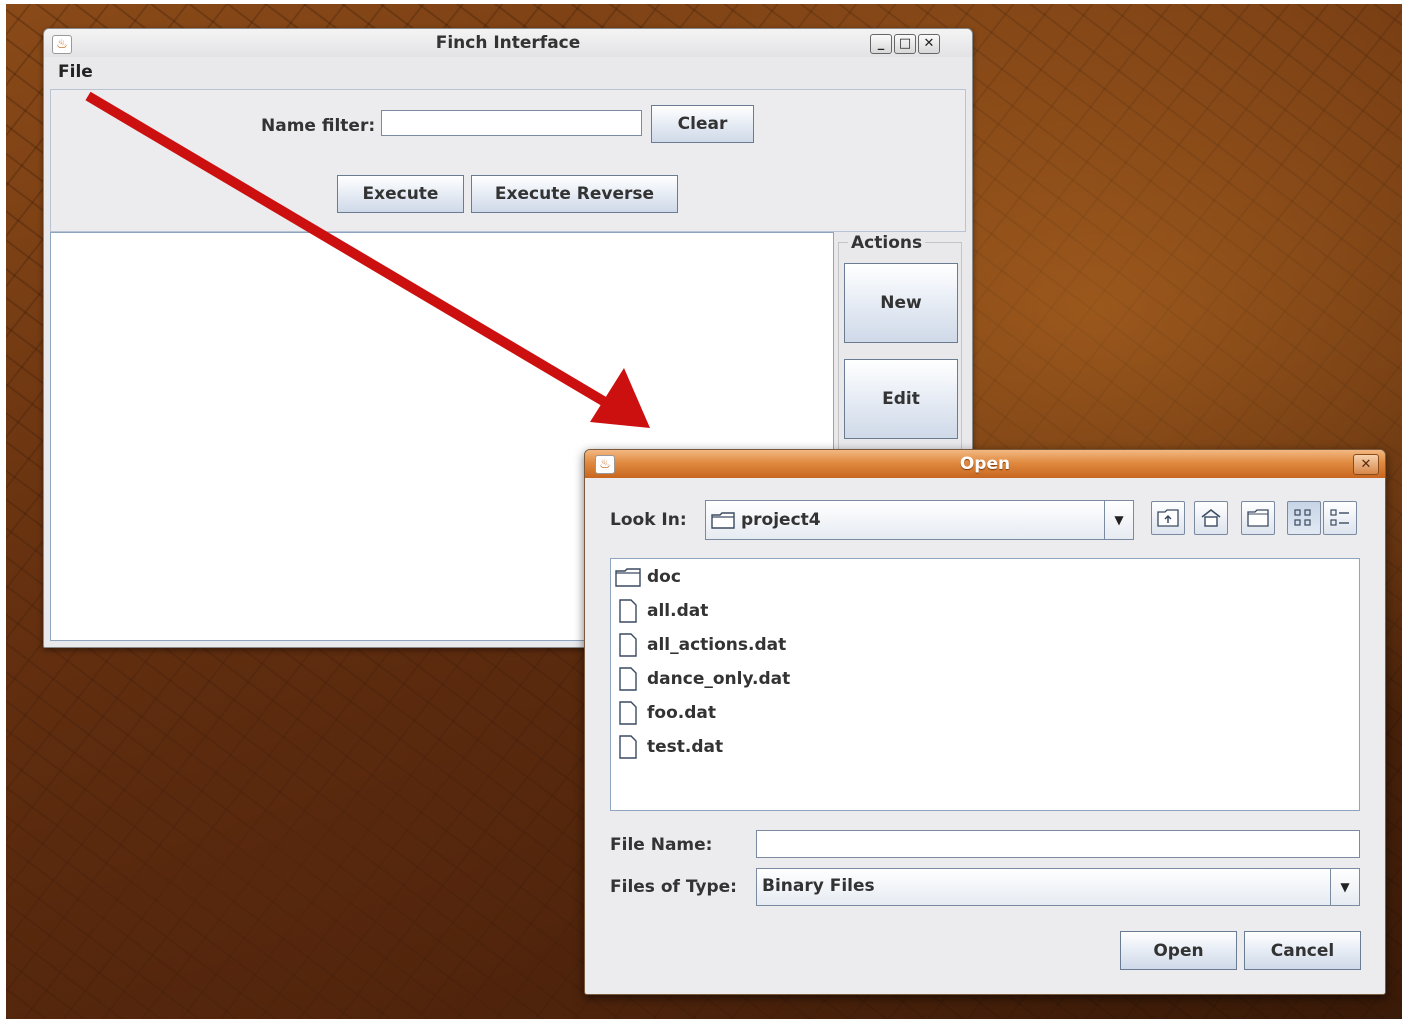  What do you see at coordinates (881, 44) in the screenshot?
I see `minimize-icon: _` at bounding box center [881, 44].